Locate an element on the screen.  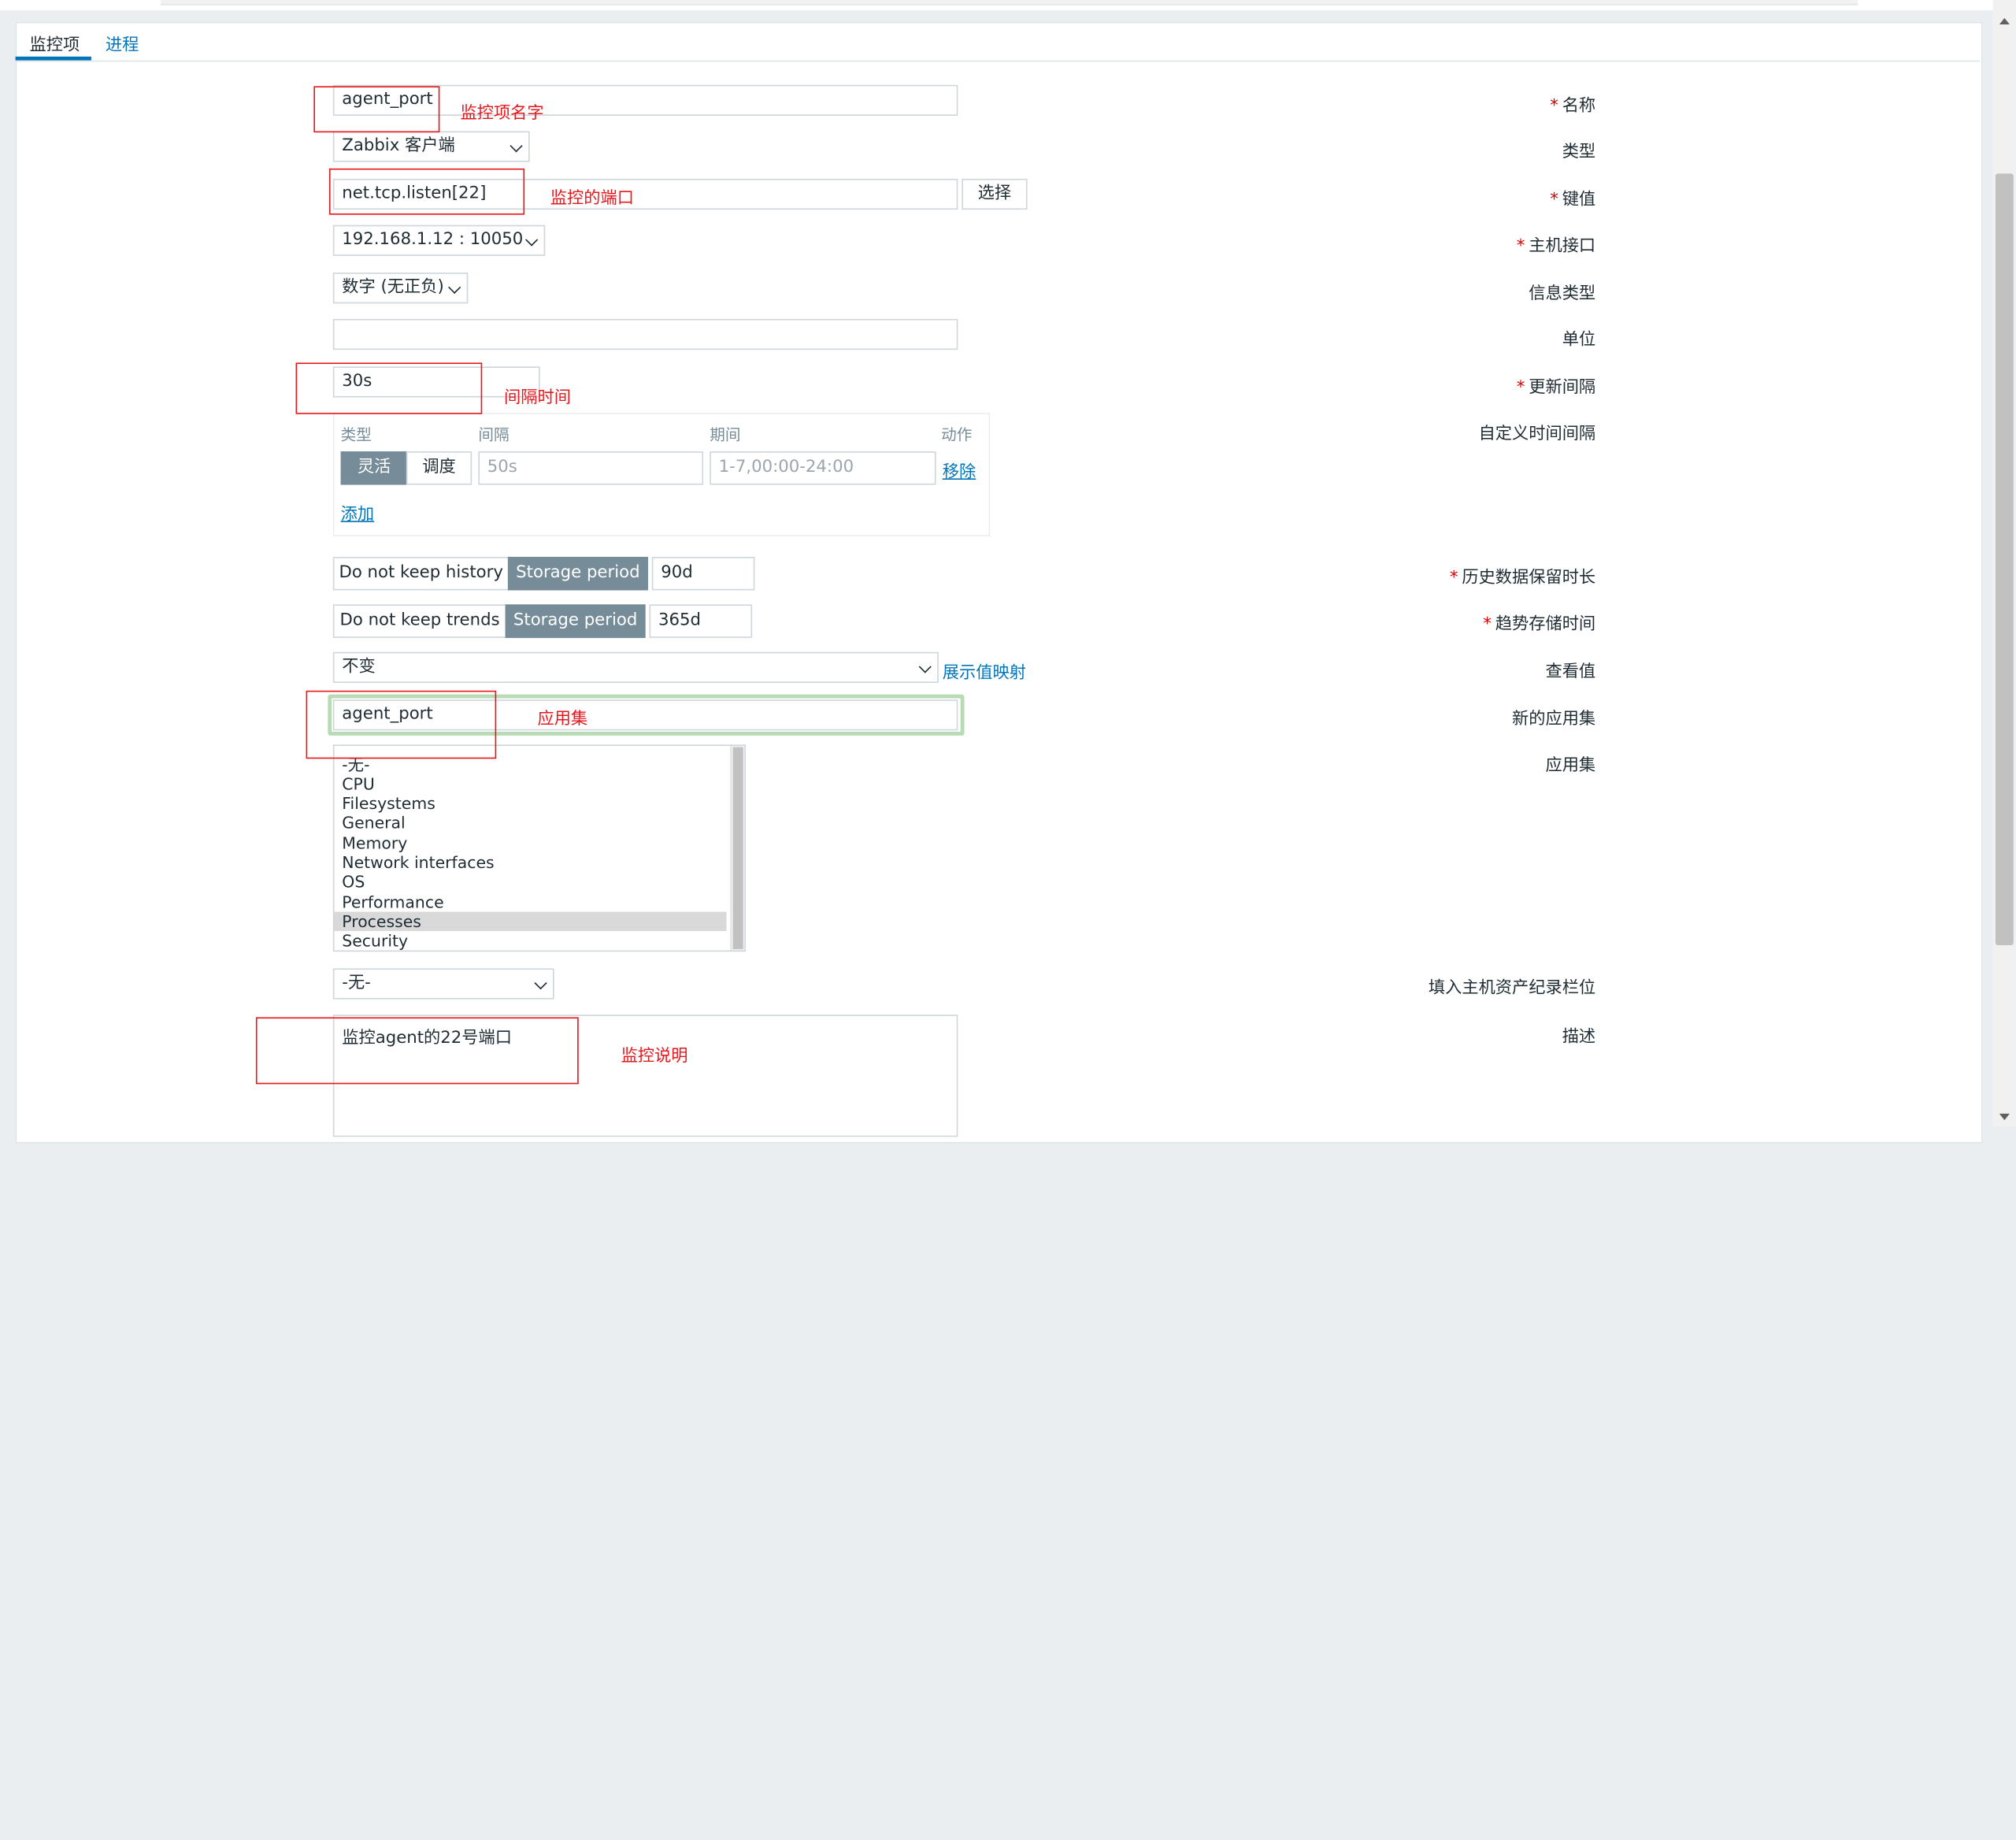
update-interval-label: * 更新间隔 is located at coordinates (1556, 388).